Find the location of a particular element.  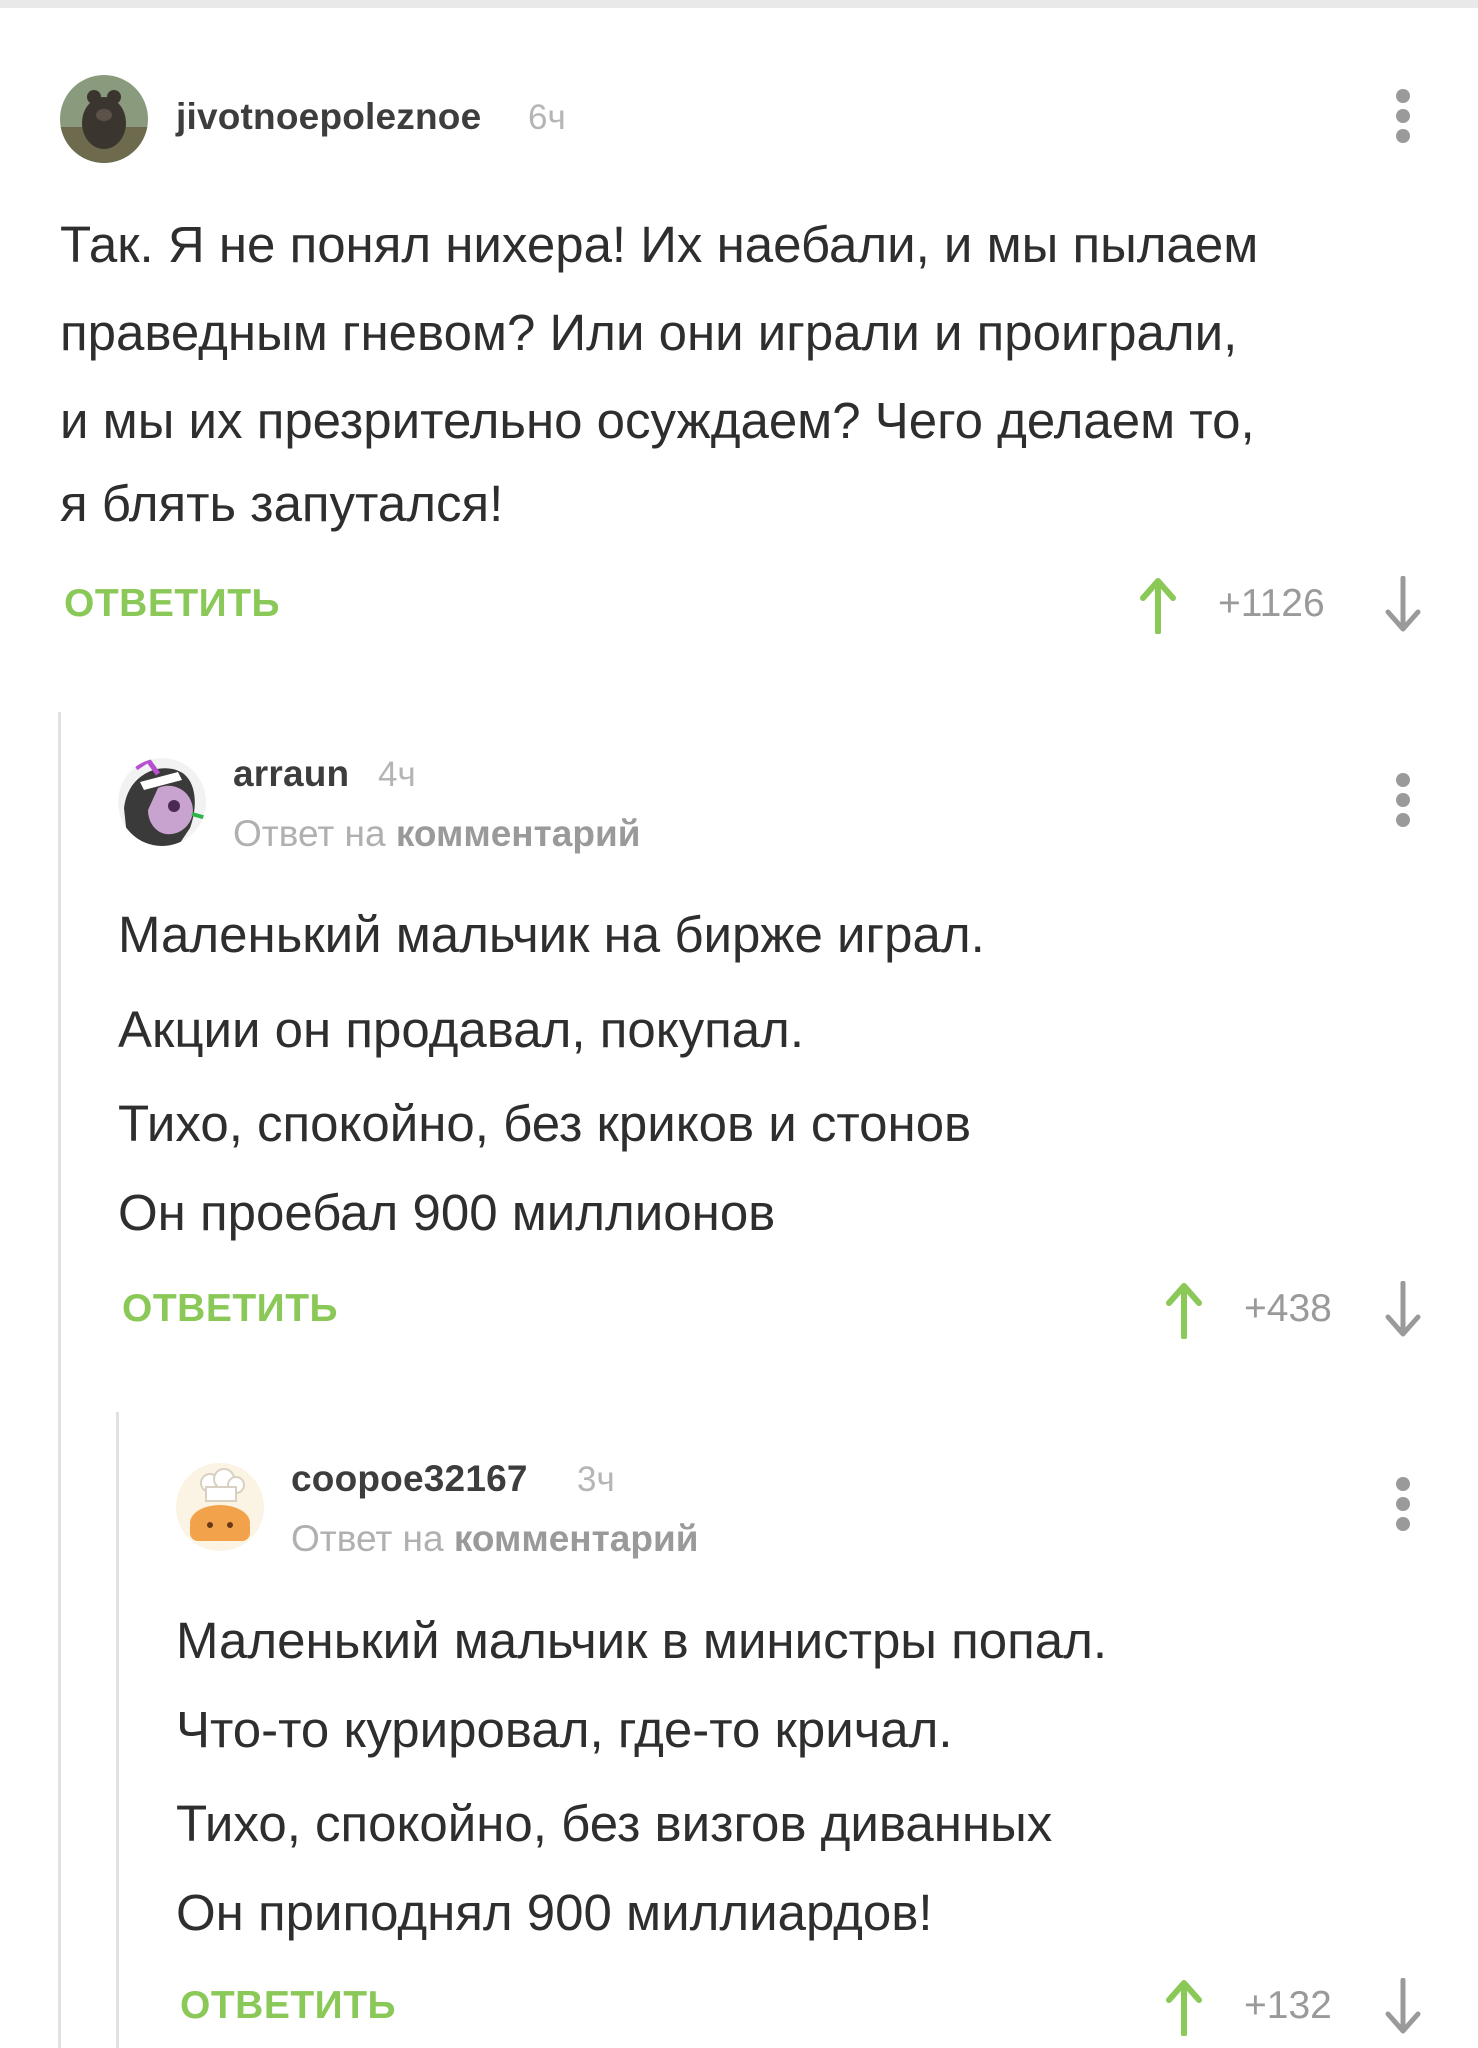

comment-rating: +132 is located at coordinates (1288, 2005).